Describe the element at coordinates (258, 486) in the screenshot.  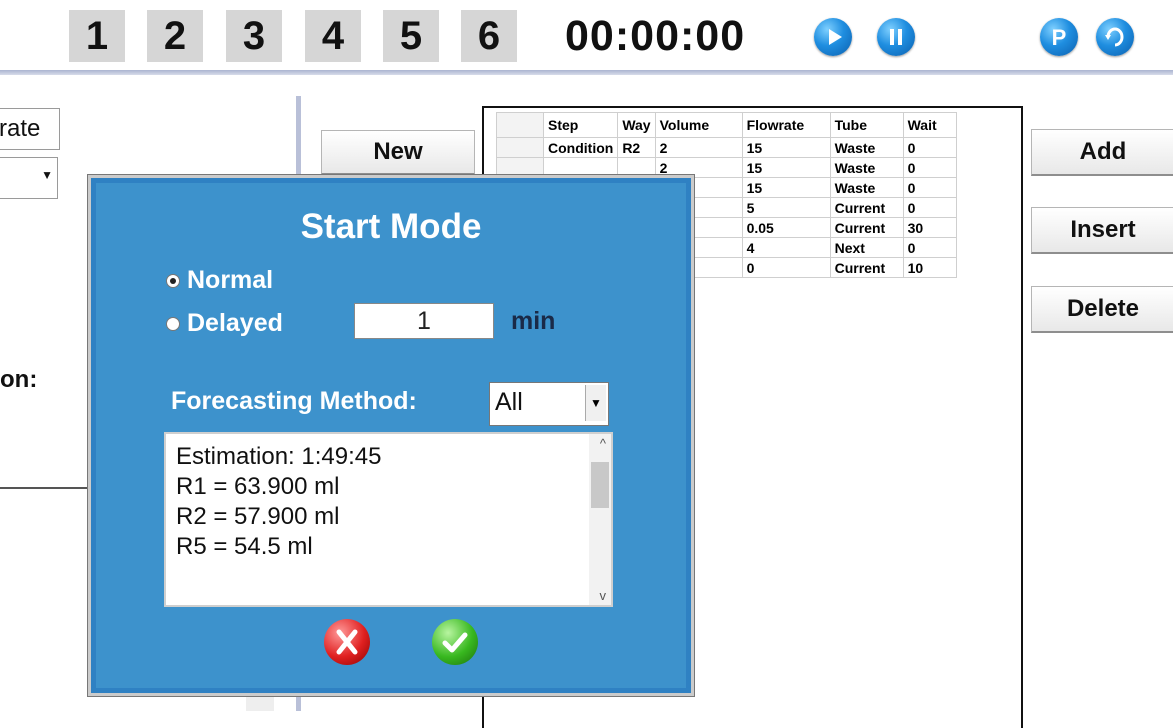
I see `estimation-line: R1 = 63.900 ml` at that location.